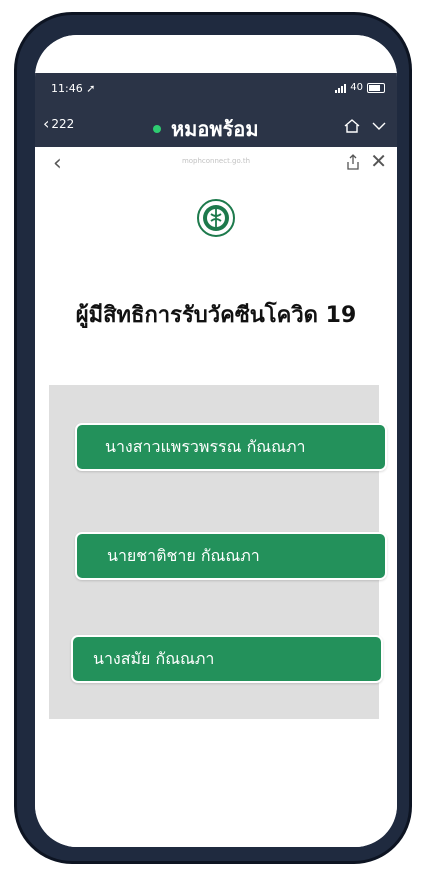  I want to click on official-badge-icon, so click(157, 129).